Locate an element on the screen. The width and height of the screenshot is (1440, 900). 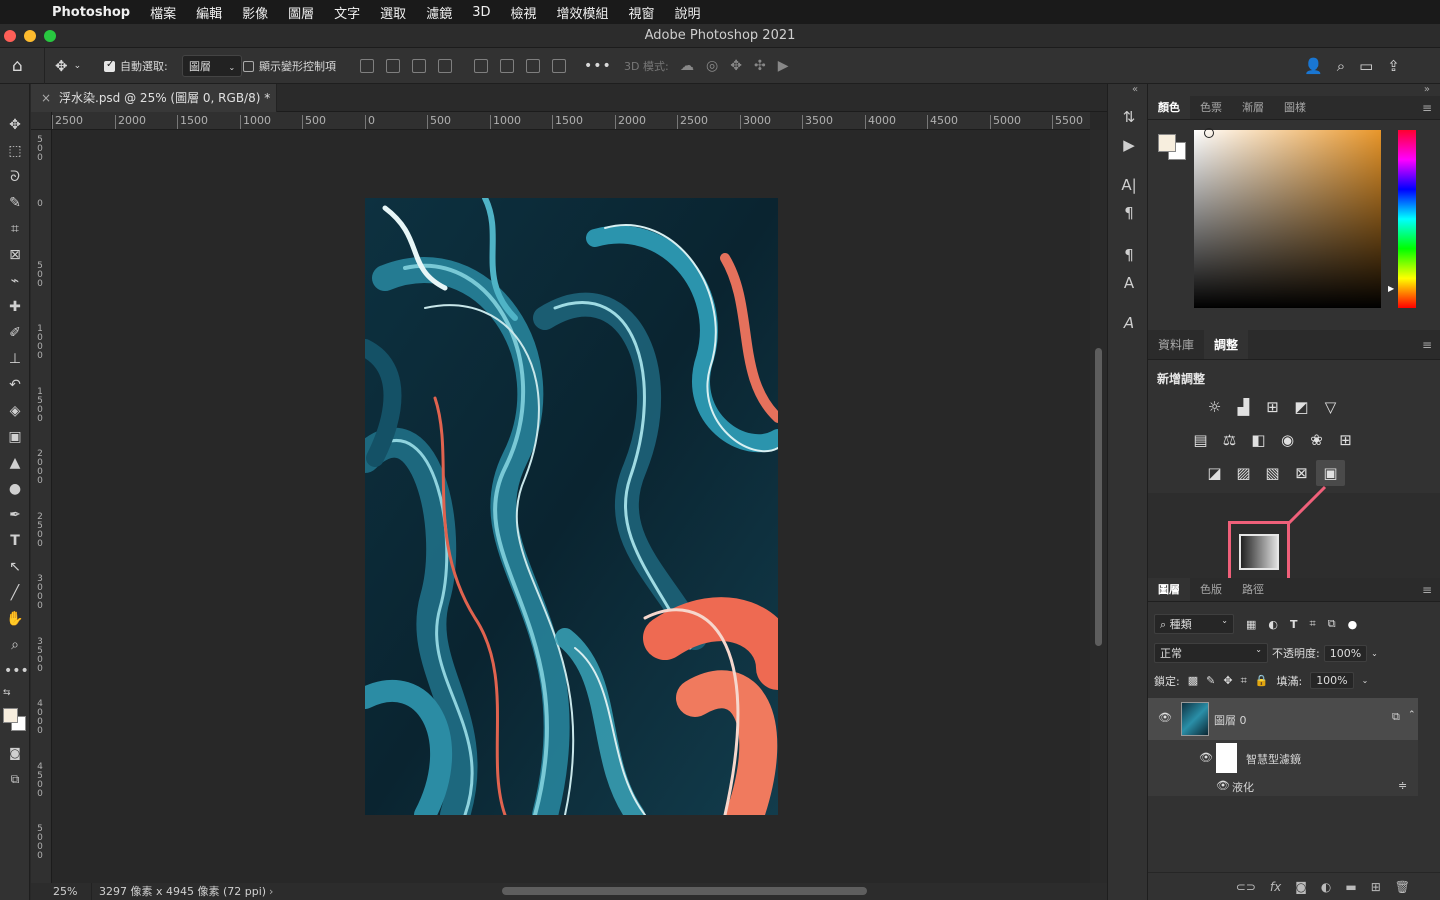
home-icon: ⌂ is located at coordinates (17, 66).